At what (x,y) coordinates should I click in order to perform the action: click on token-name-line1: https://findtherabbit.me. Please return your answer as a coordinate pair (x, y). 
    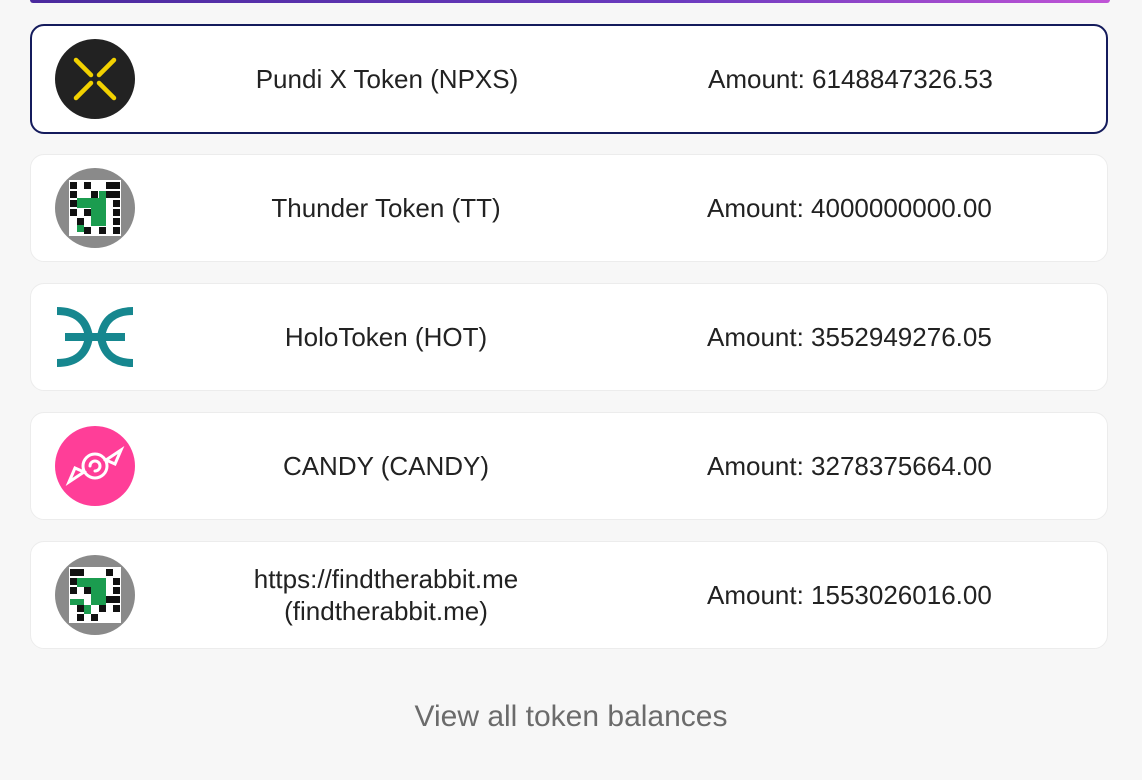
    Looking at the image, I should click on (386, 579).